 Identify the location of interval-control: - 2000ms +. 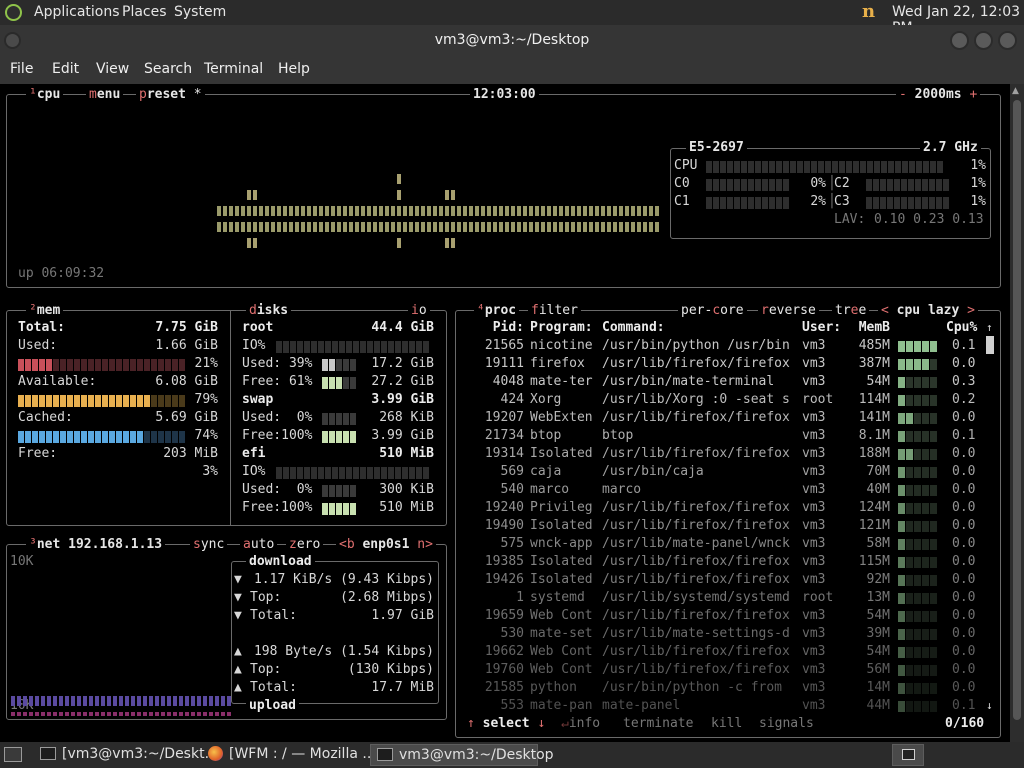
(938, 95).